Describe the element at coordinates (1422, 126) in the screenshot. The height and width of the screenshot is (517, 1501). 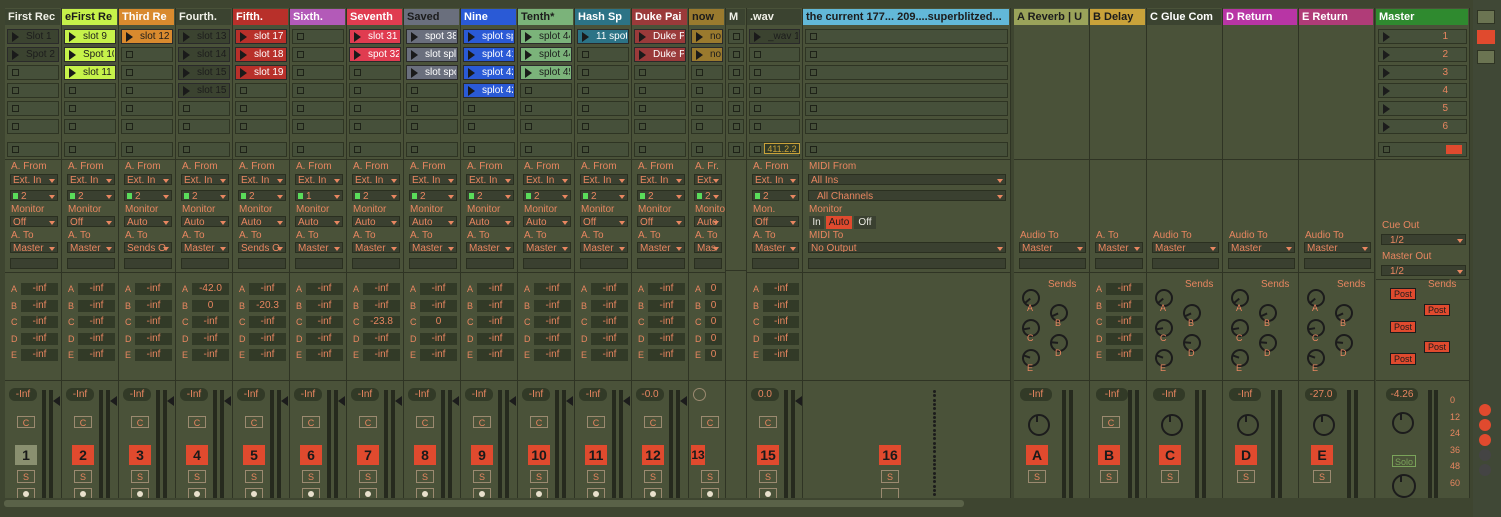
I see `scene-launch: 6` at that location.